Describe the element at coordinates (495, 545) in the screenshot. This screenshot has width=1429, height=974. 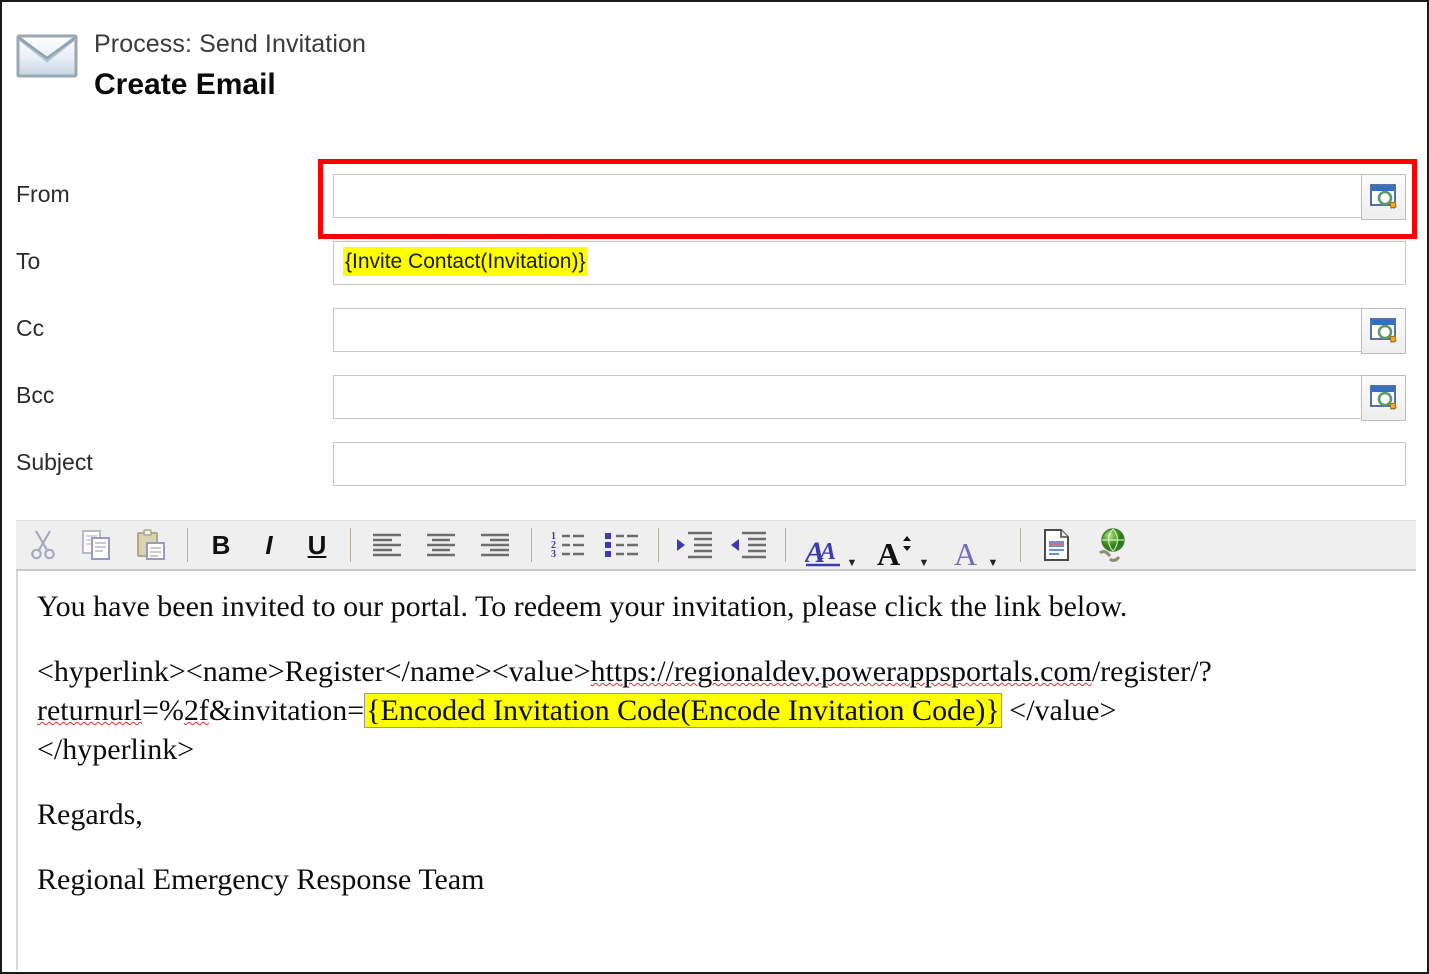
I see `align-right-icon` at that location.